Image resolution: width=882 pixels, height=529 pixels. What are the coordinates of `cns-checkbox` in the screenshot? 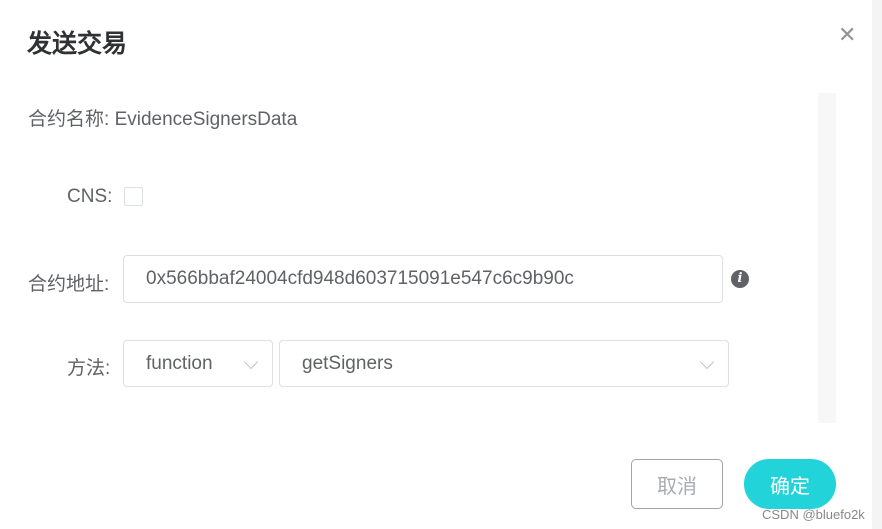 It's located at (133, 196).